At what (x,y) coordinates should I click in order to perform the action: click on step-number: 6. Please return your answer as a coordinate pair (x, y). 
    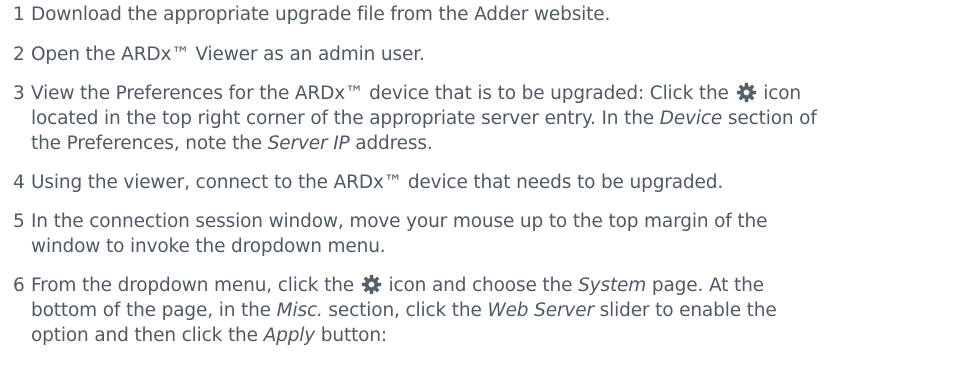
    Looking at the image, I should click on (19, 285).